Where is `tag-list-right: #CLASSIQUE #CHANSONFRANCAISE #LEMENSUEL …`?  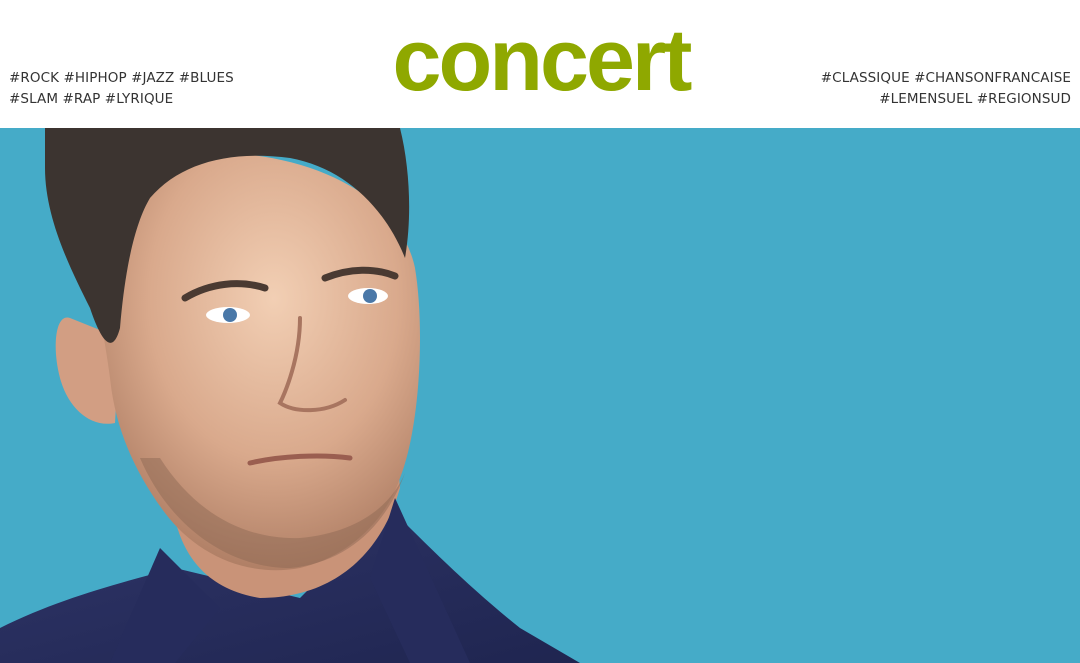 tag-list-right: #CLASSIQUE #CHANSONFRANCAISE #LEMENSUEL … is located at coordinates (946, 89).